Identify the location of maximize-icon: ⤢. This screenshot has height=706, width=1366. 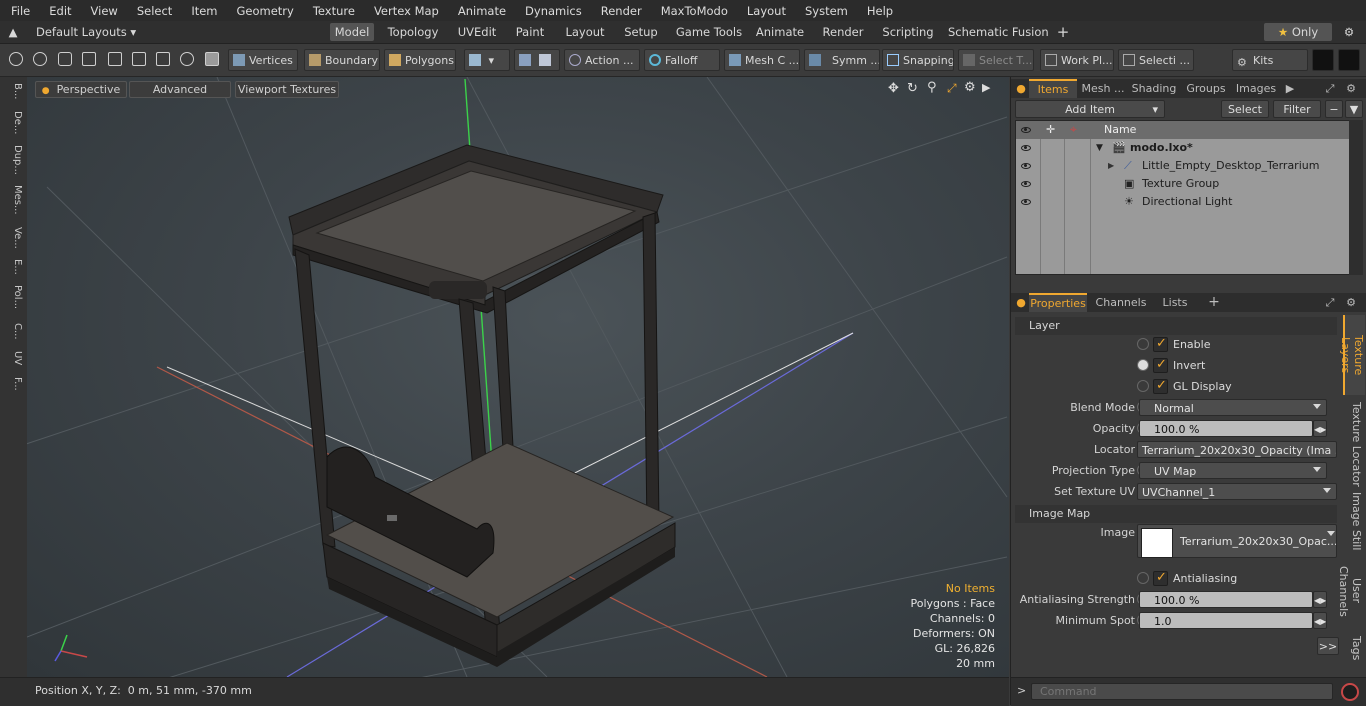
(952, 88).